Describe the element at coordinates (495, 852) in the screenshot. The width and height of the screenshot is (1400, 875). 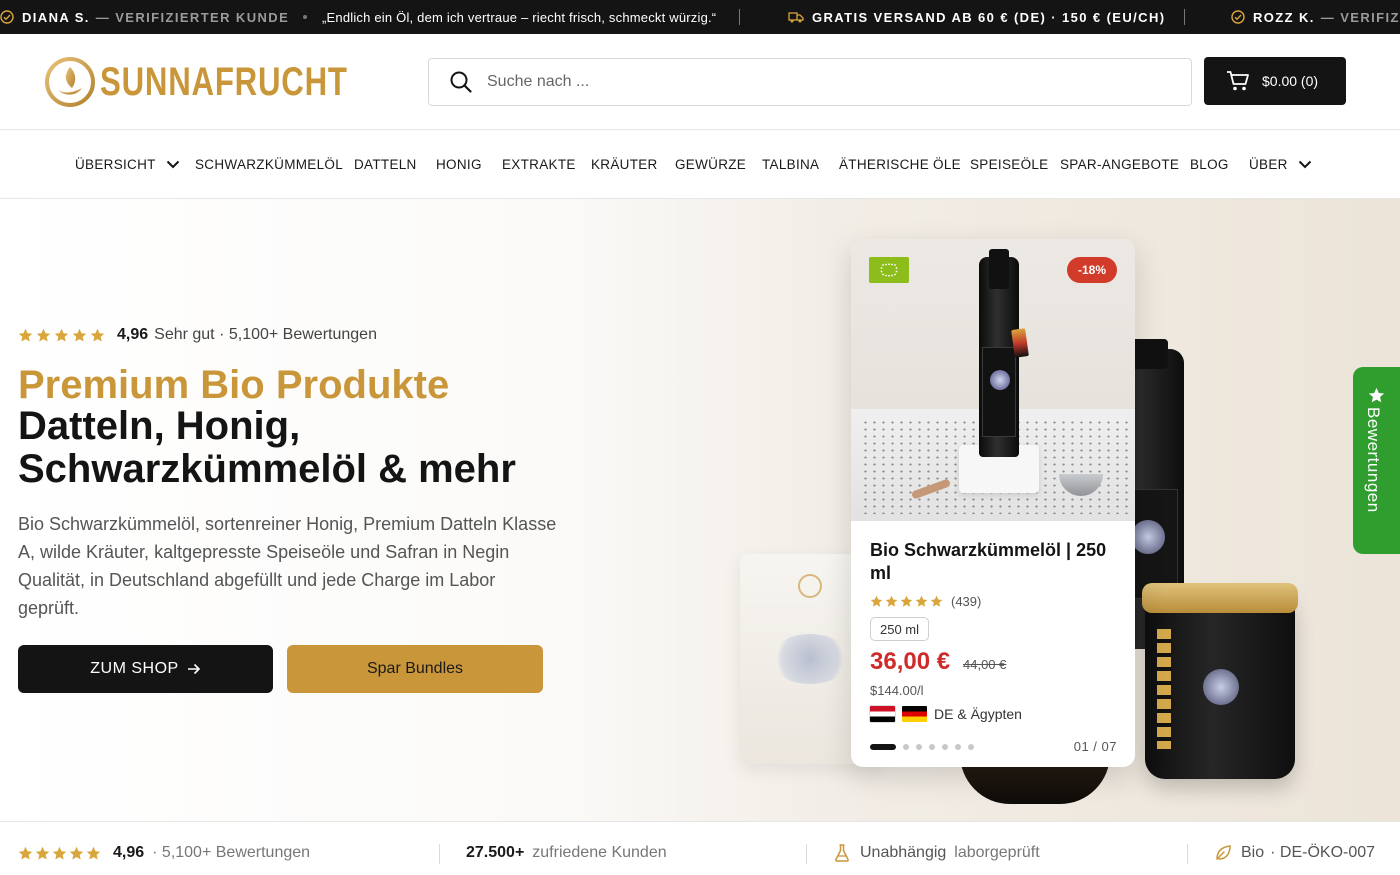
I see `customers-count: 27.500+` at that location.